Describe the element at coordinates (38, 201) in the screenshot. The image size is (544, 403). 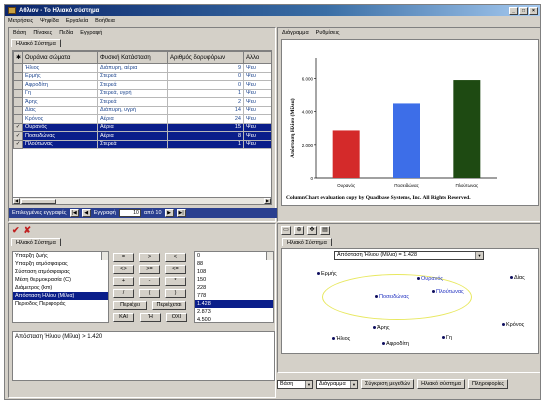
I see `scroll-thumb` at that location.